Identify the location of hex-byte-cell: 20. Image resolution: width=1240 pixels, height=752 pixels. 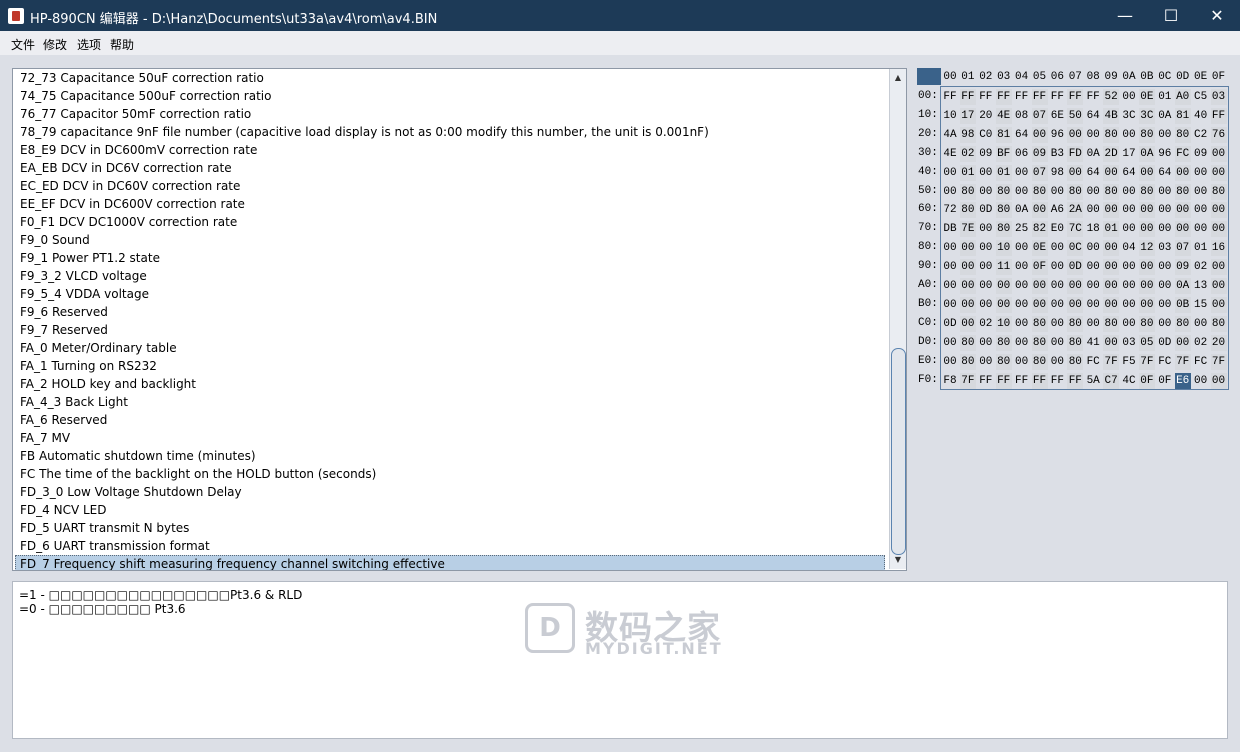
(1218, 342).